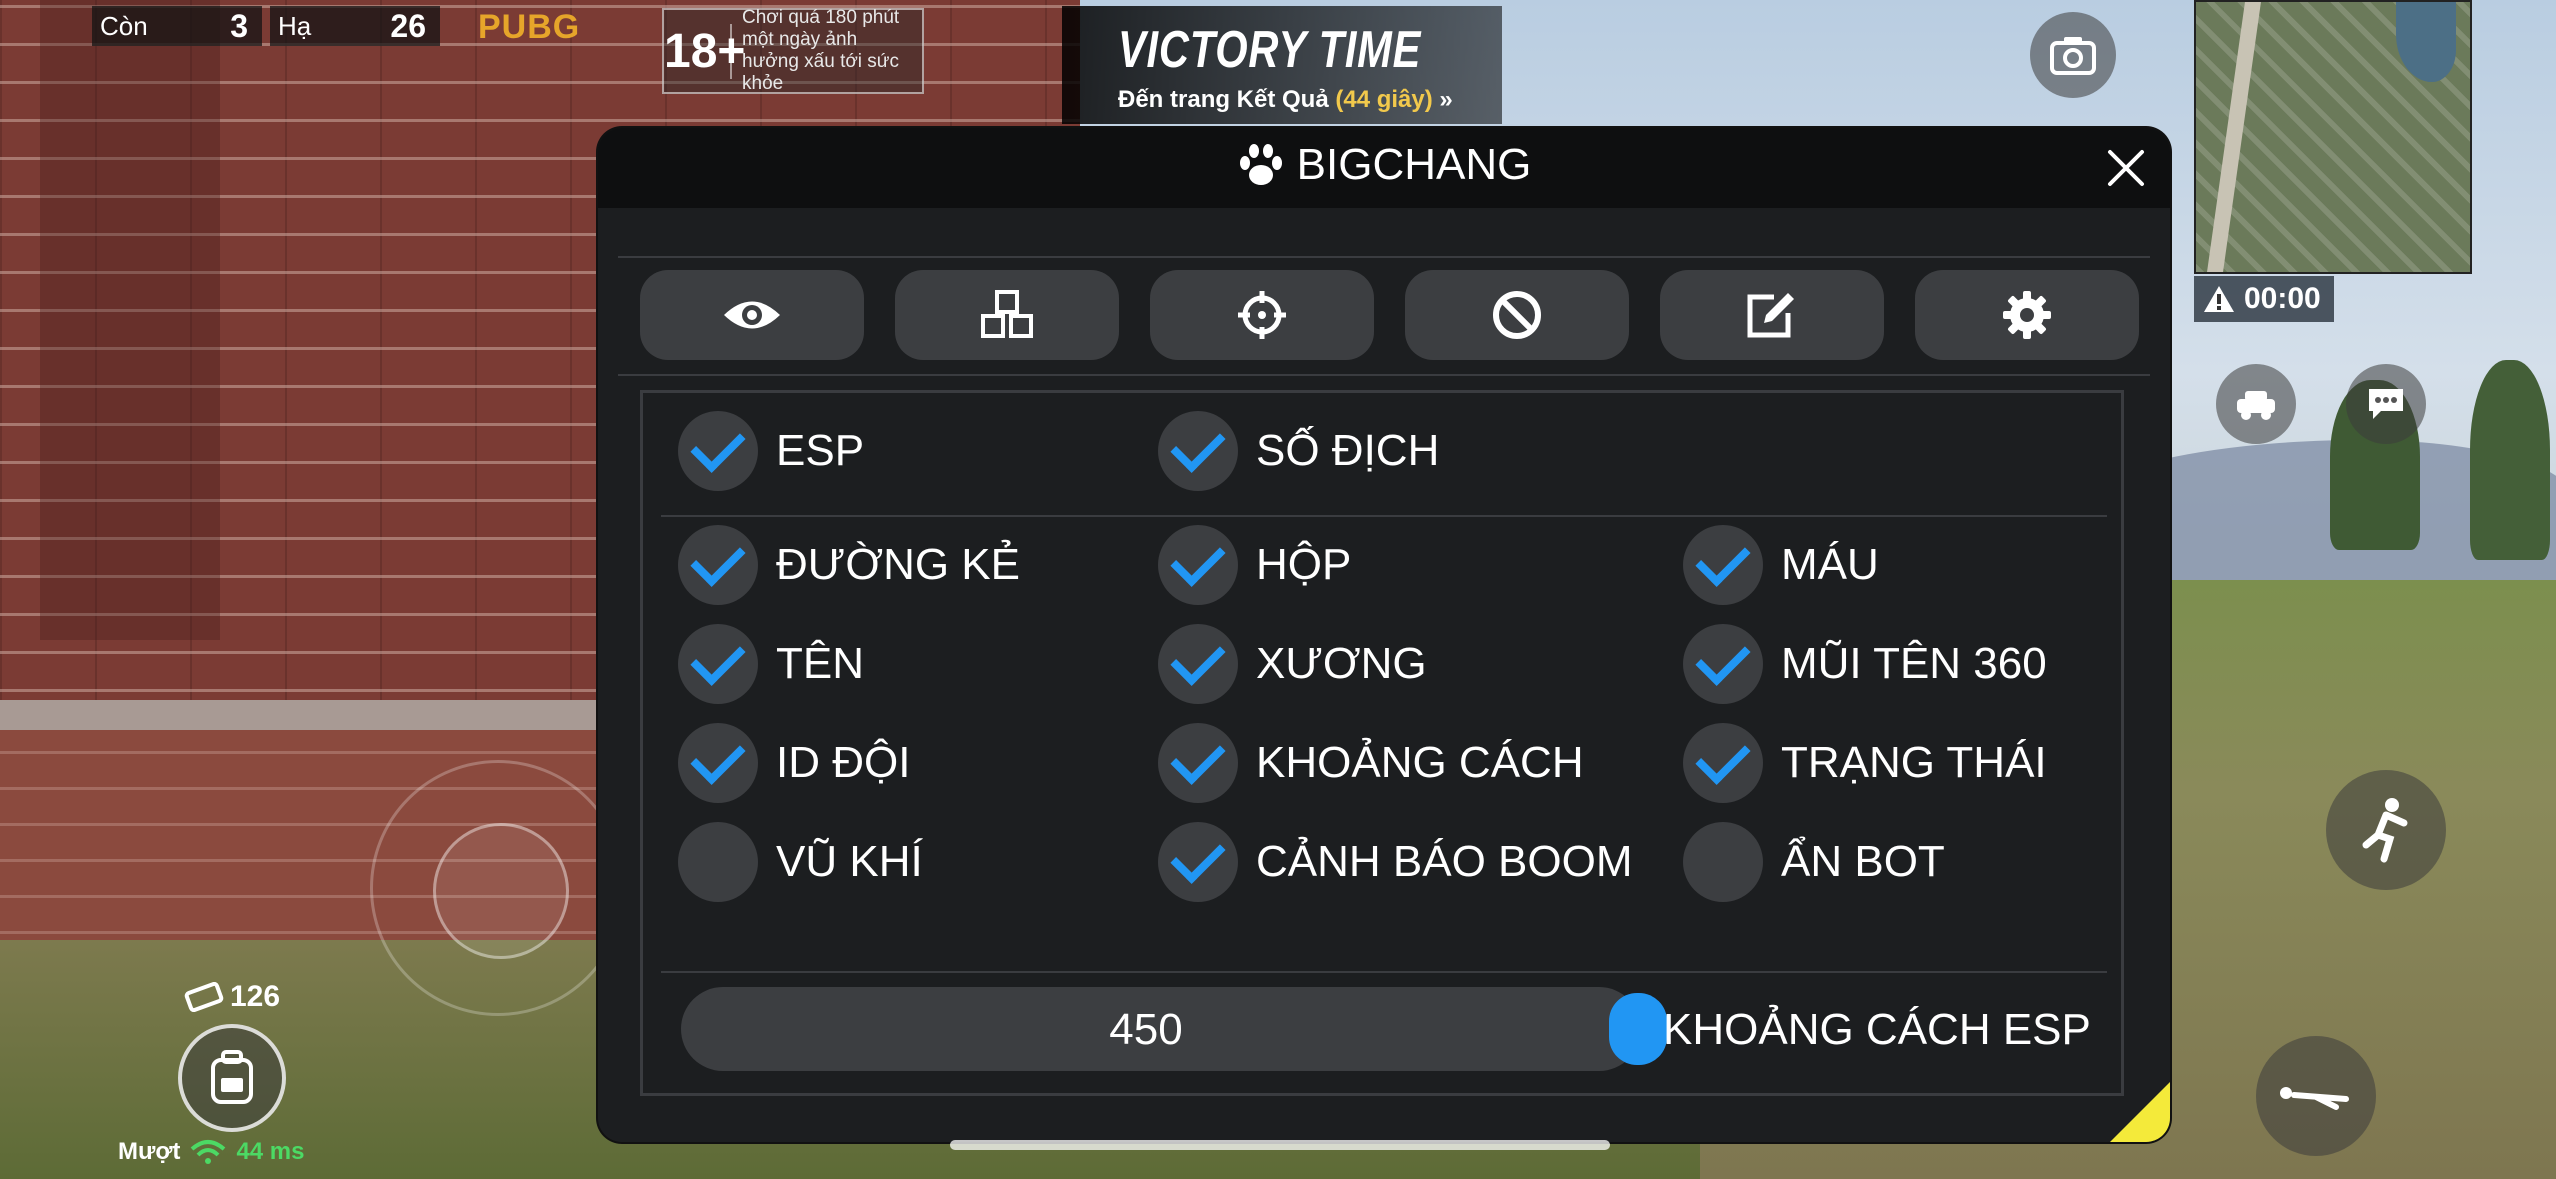 This screenshot has width=2556, height=1179. I want to click on car-icon, so click(2256, 405).